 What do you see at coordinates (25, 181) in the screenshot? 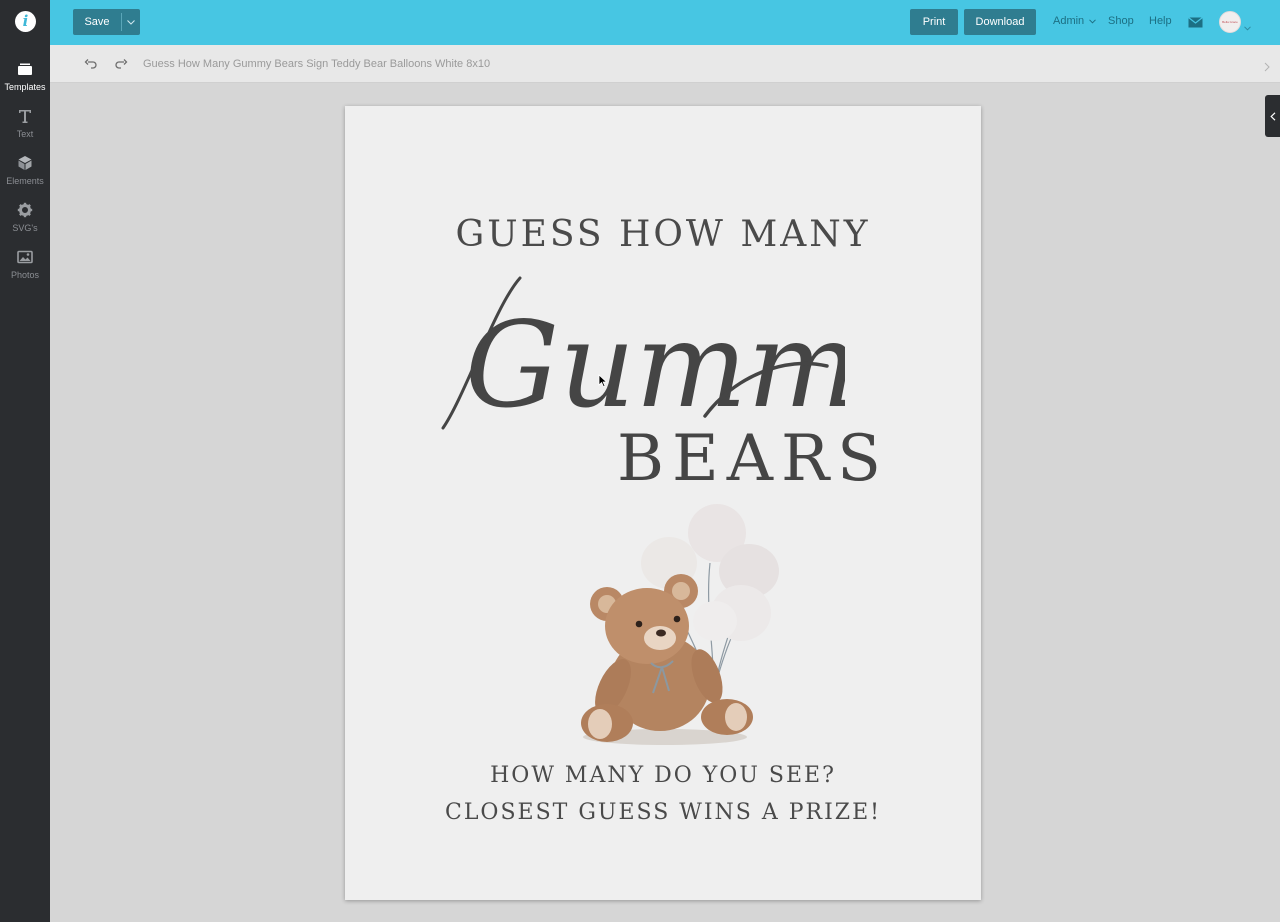
I see `sidebar-item-label: Elements` at bounding box center [25, 181].